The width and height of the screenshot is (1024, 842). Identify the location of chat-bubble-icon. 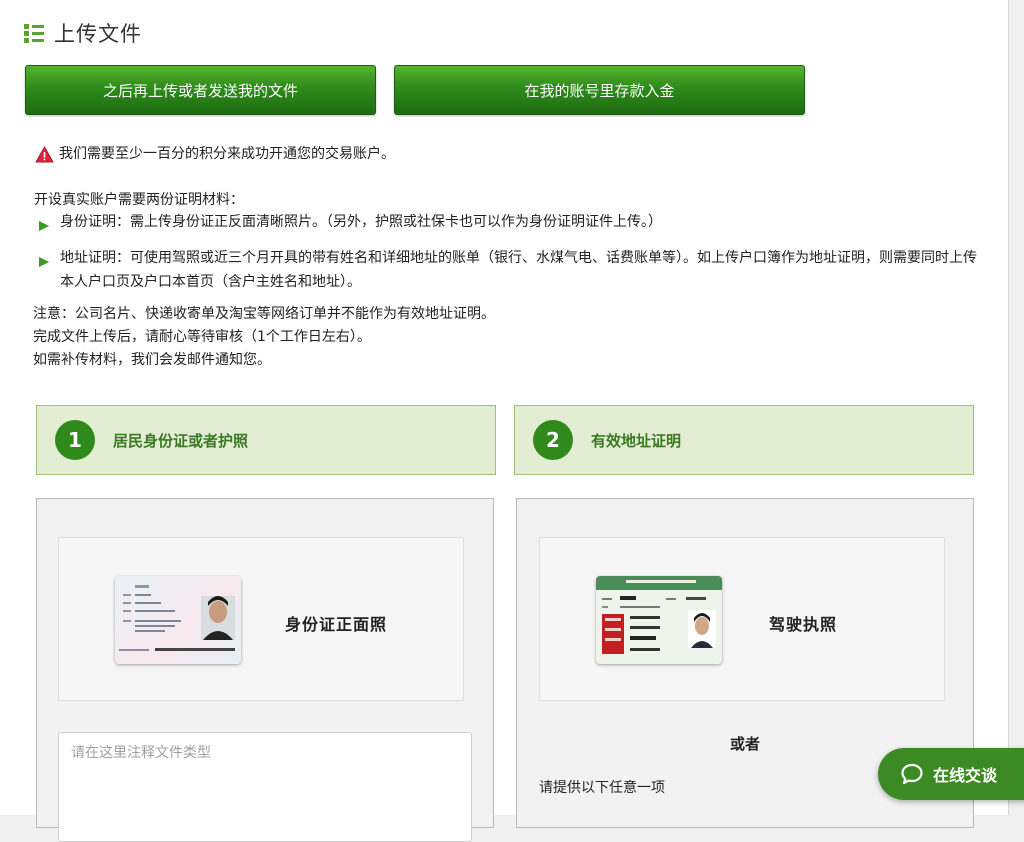
(912, 774).